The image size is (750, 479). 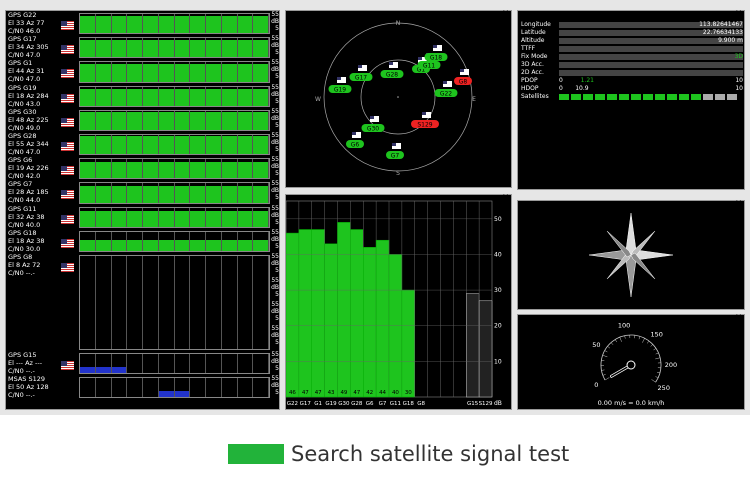 What do you see at coordinates (373, 129) in the screenshot?
I see `sky-satellite-label: G30` at bounding box center [373, 129].